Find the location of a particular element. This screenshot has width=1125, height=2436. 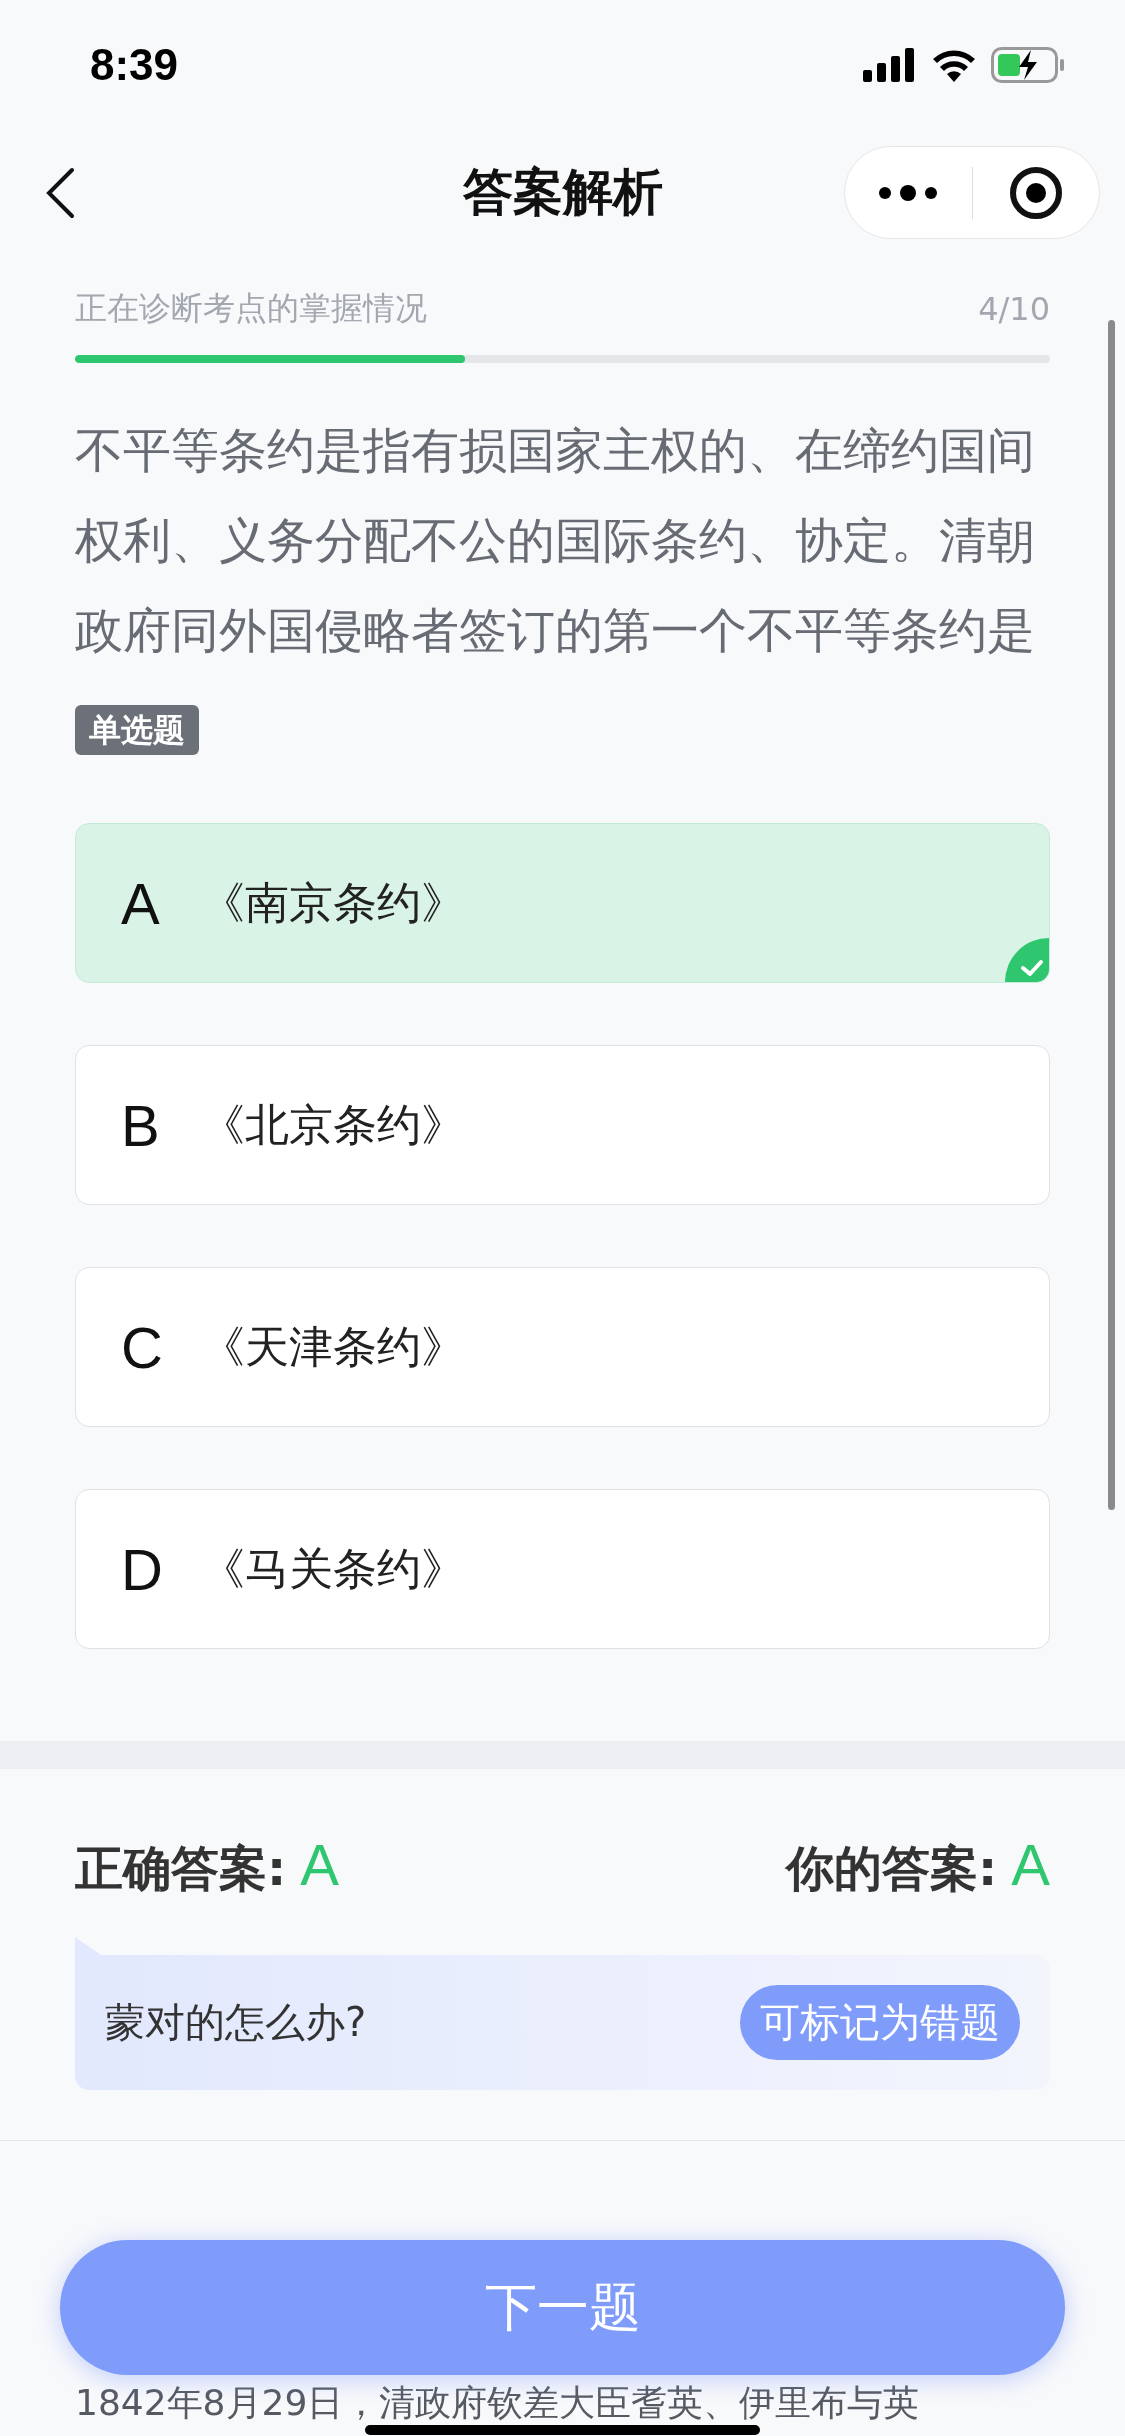

your-answer-value: A is located at coordinates (1030, 1864).